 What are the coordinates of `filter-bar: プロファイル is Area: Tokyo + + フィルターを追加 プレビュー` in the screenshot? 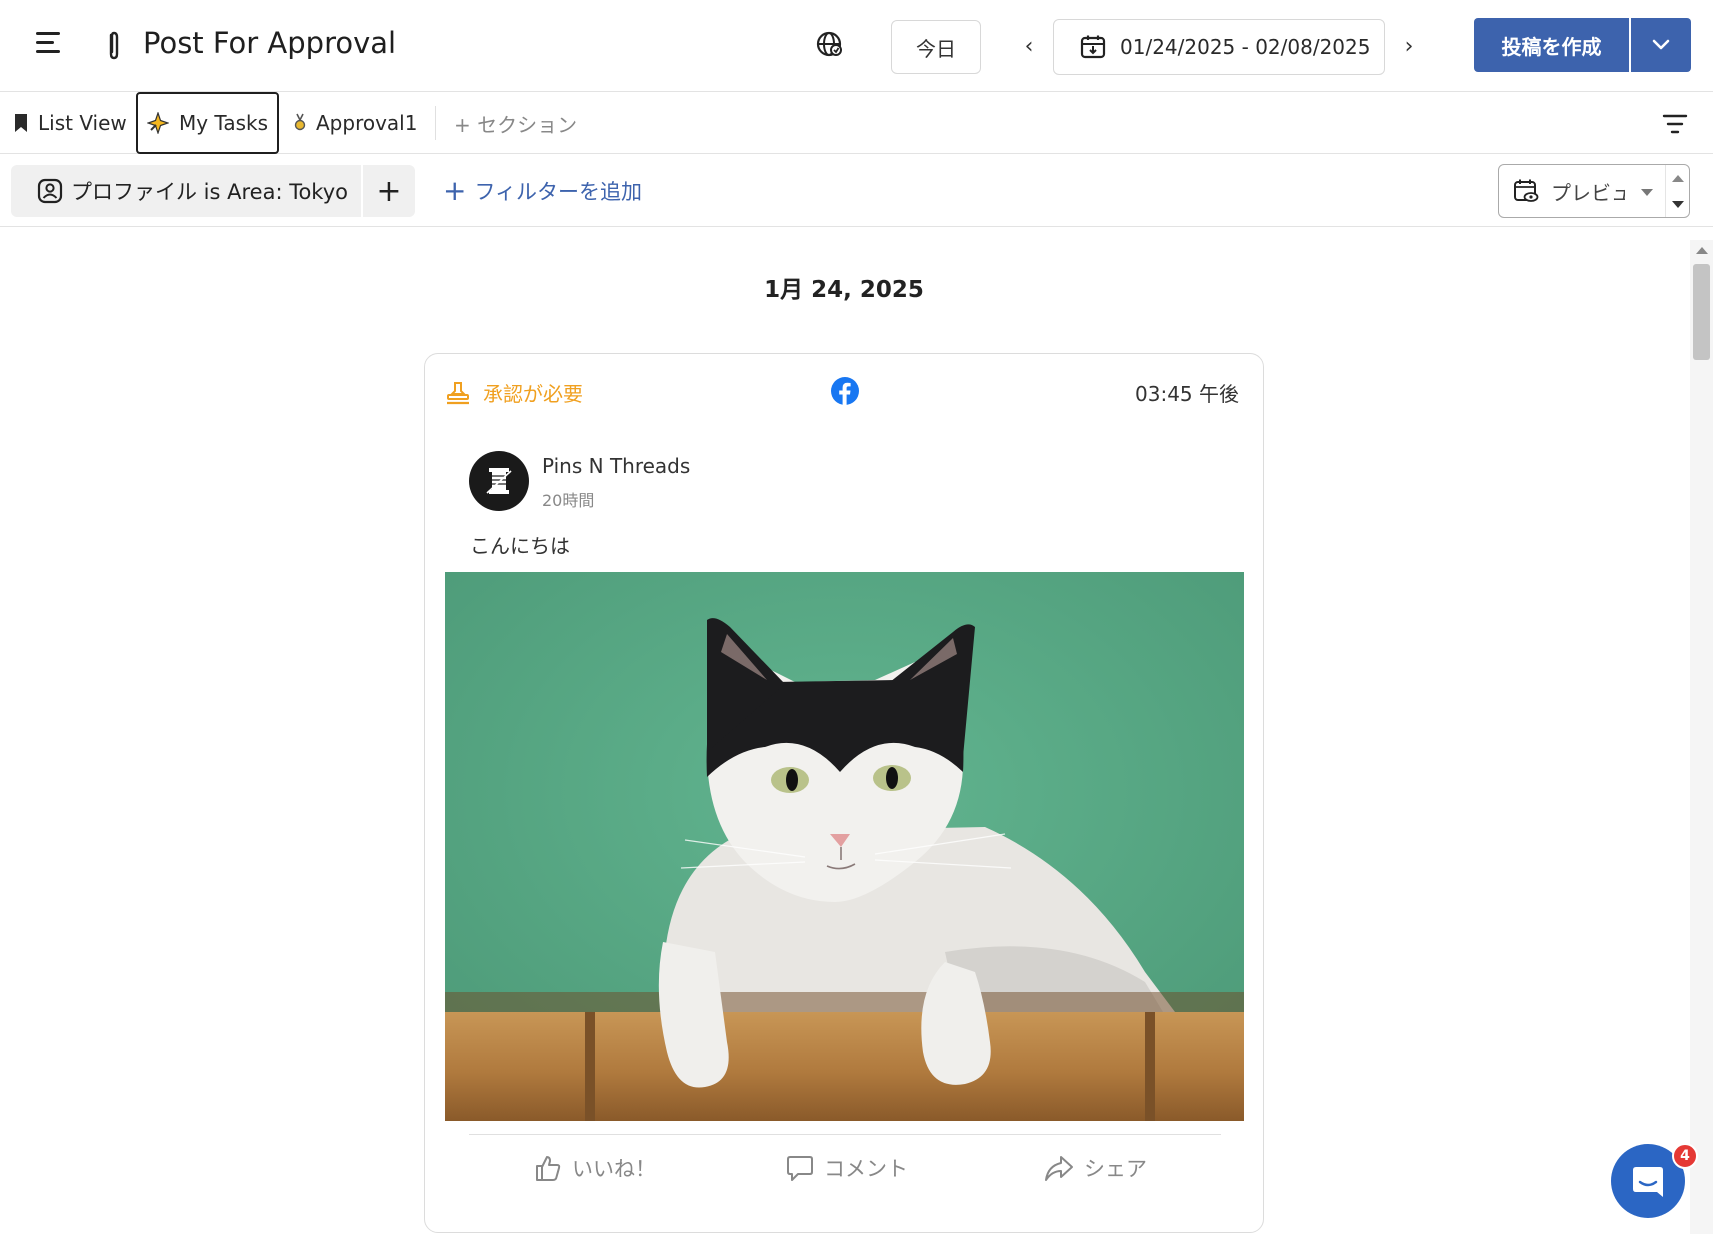 It's located at (856, 190).